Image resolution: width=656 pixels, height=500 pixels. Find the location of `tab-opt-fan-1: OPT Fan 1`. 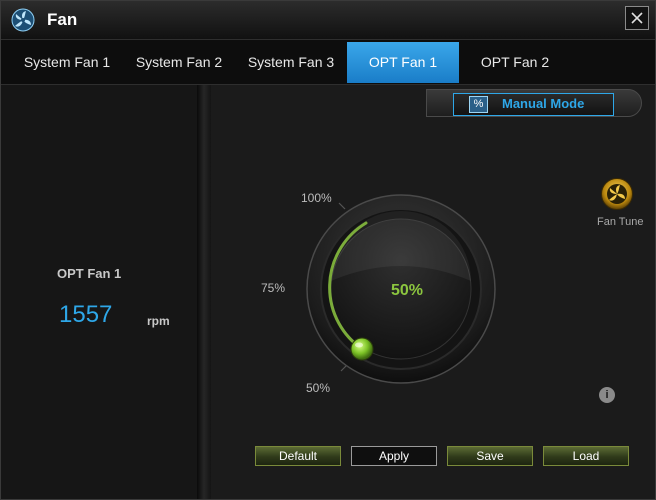

tab-opt-fan-1: OPT Fan 1 is located at coordinates (403, 62).